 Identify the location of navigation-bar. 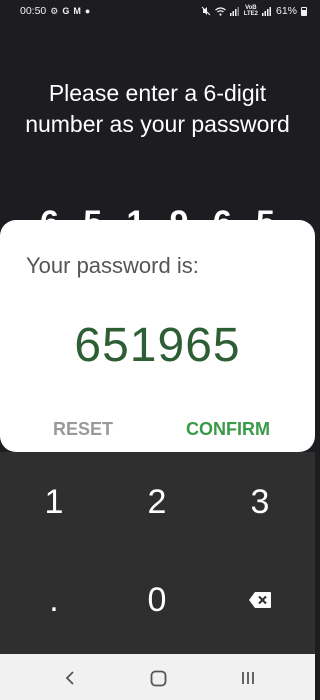
(157, 677).